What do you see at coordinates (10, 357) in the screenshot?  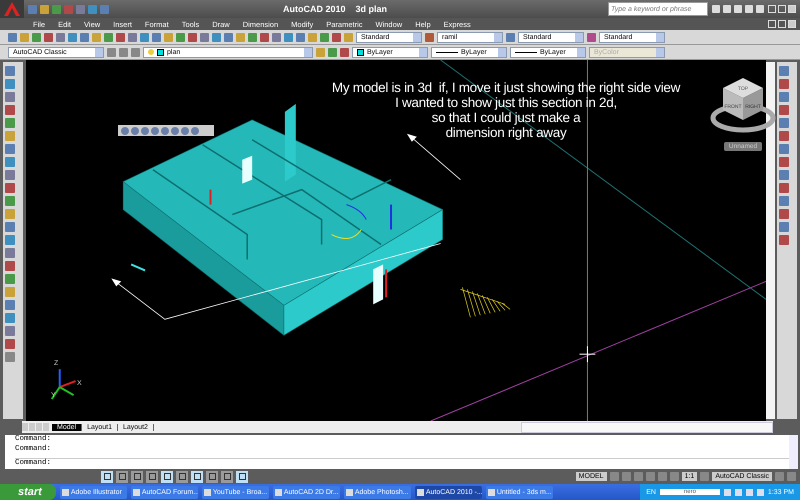 I see `text-tool-icon` at bounding box center [10, 357].